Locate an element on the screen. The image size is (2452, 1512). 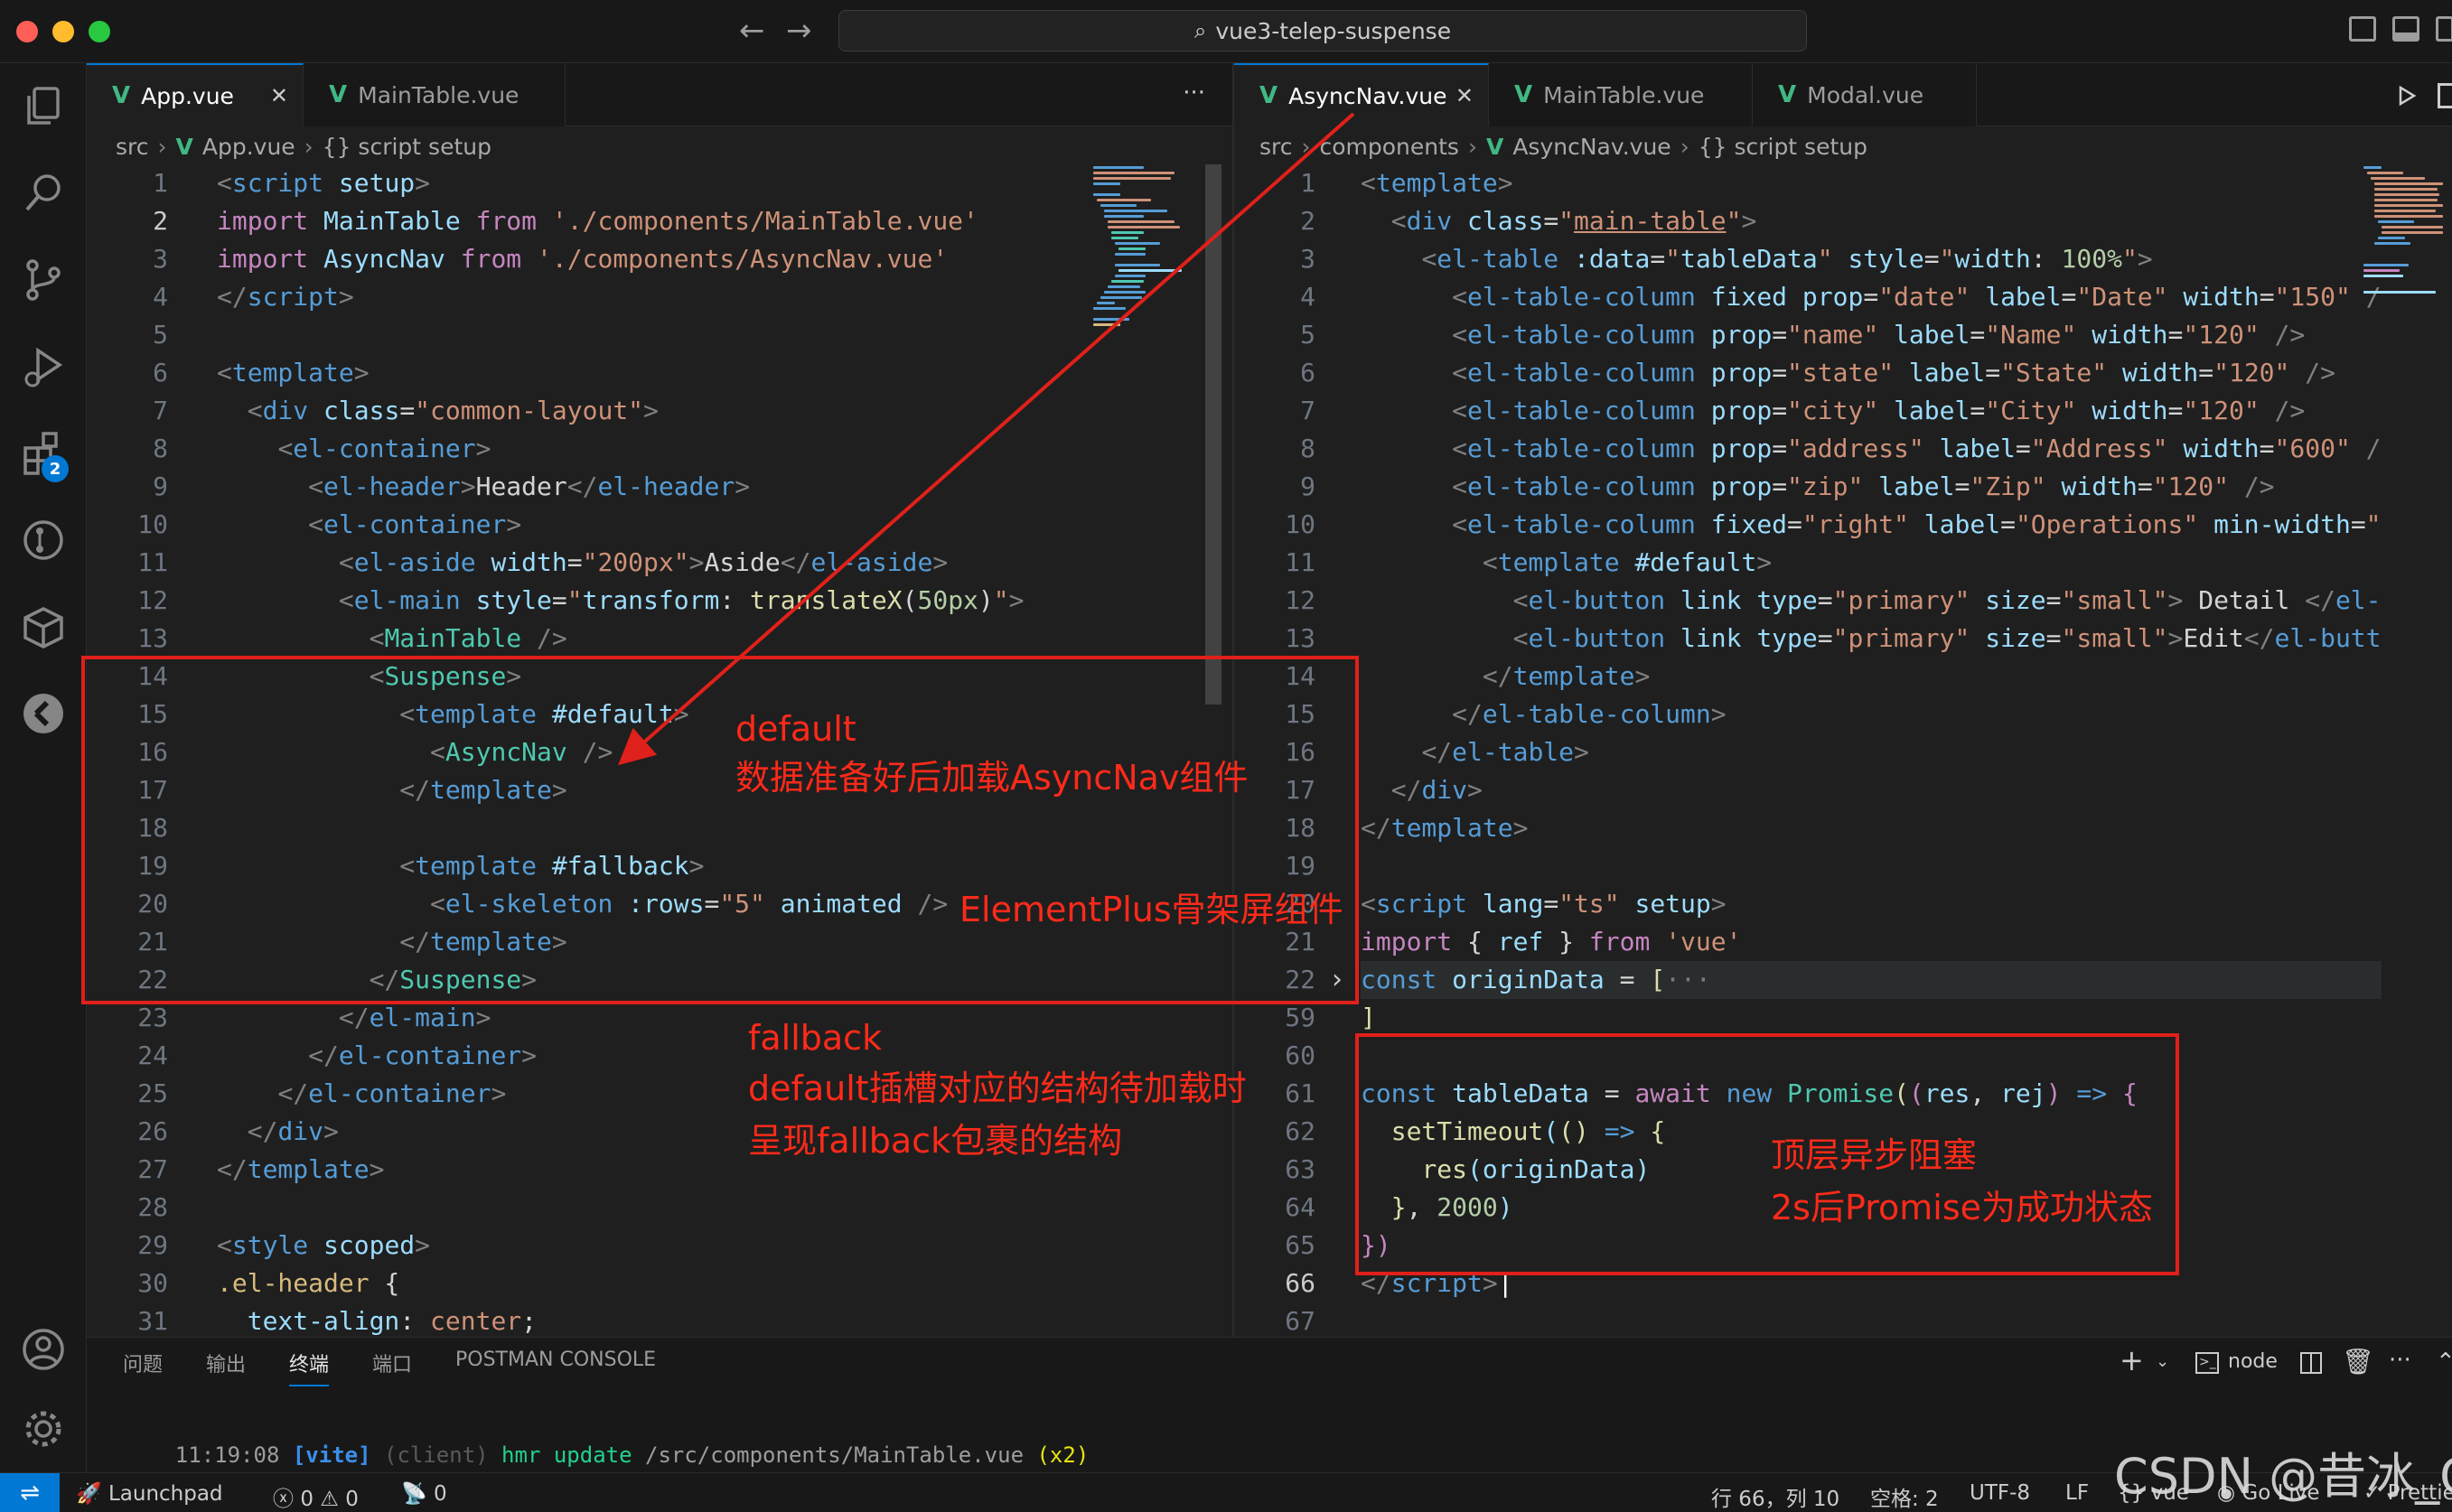
line-number: 29 is located at coordinates (127, 1246).